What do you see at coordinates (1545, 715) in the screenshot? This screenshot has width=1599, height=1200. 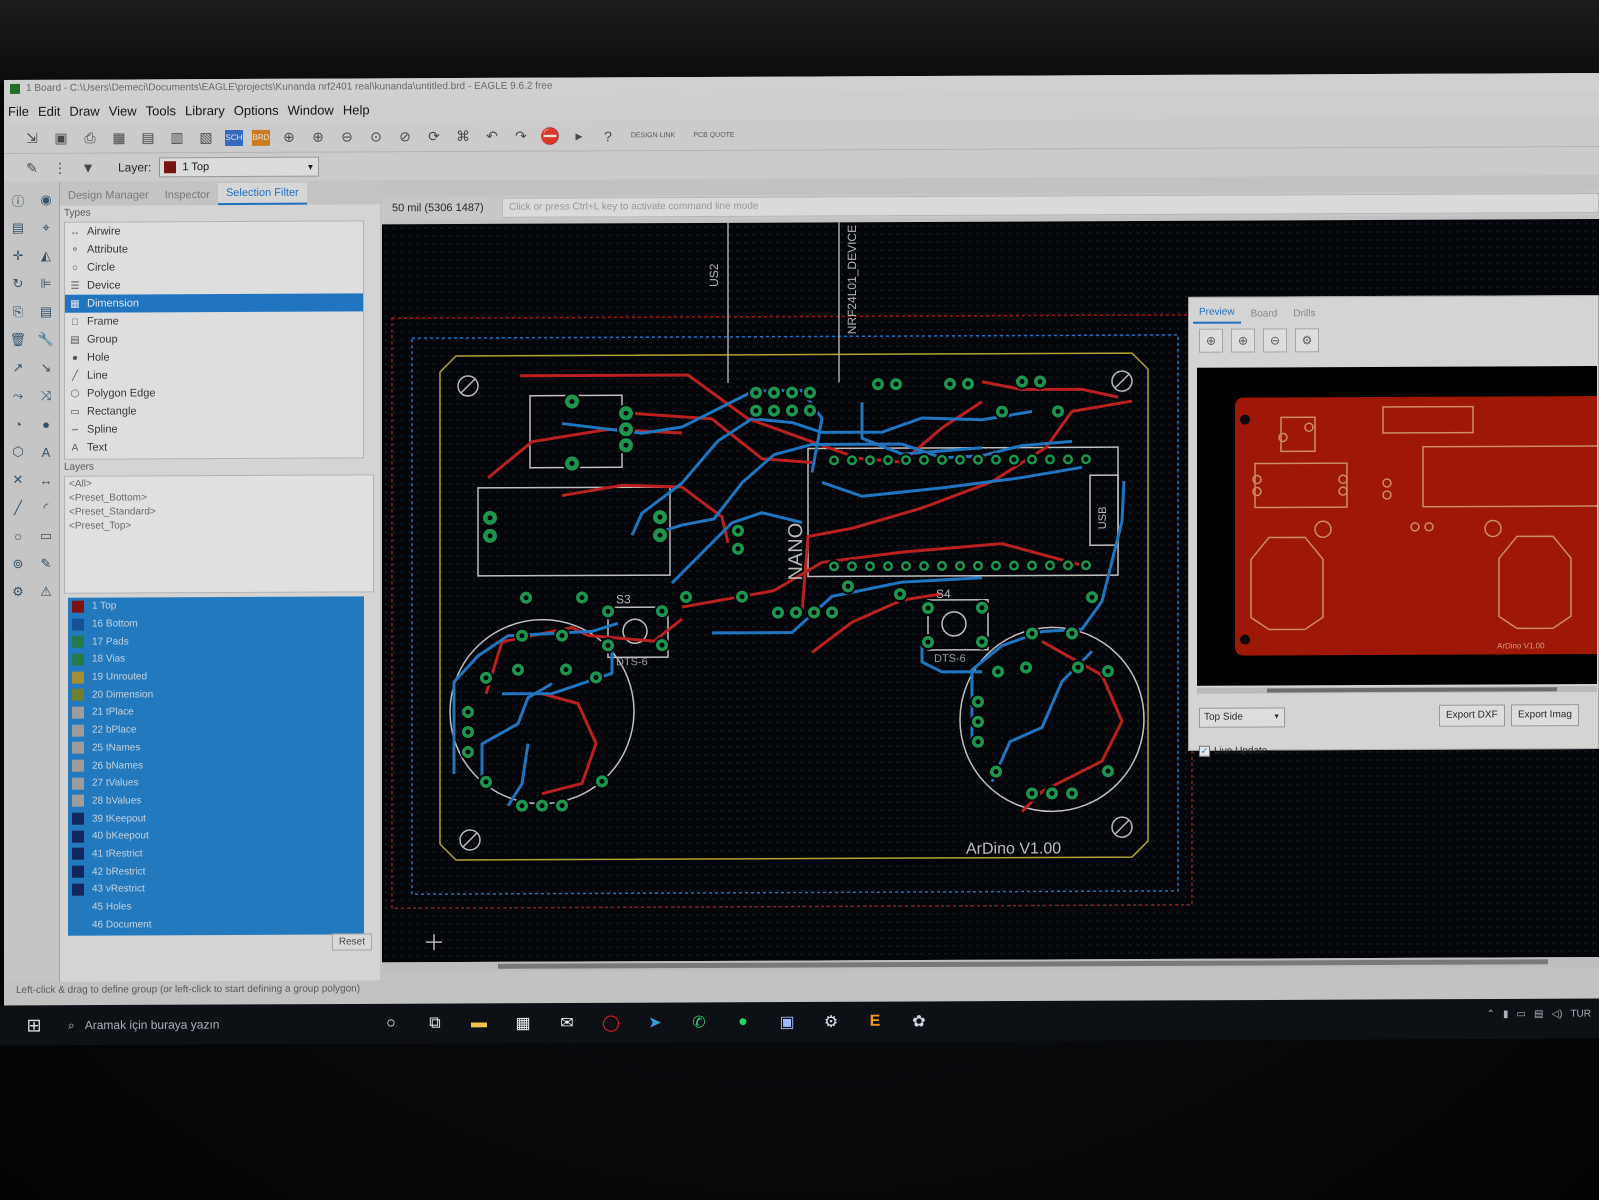 I see `export-image-button: Export Imag` at bounding box center [1545, 715].